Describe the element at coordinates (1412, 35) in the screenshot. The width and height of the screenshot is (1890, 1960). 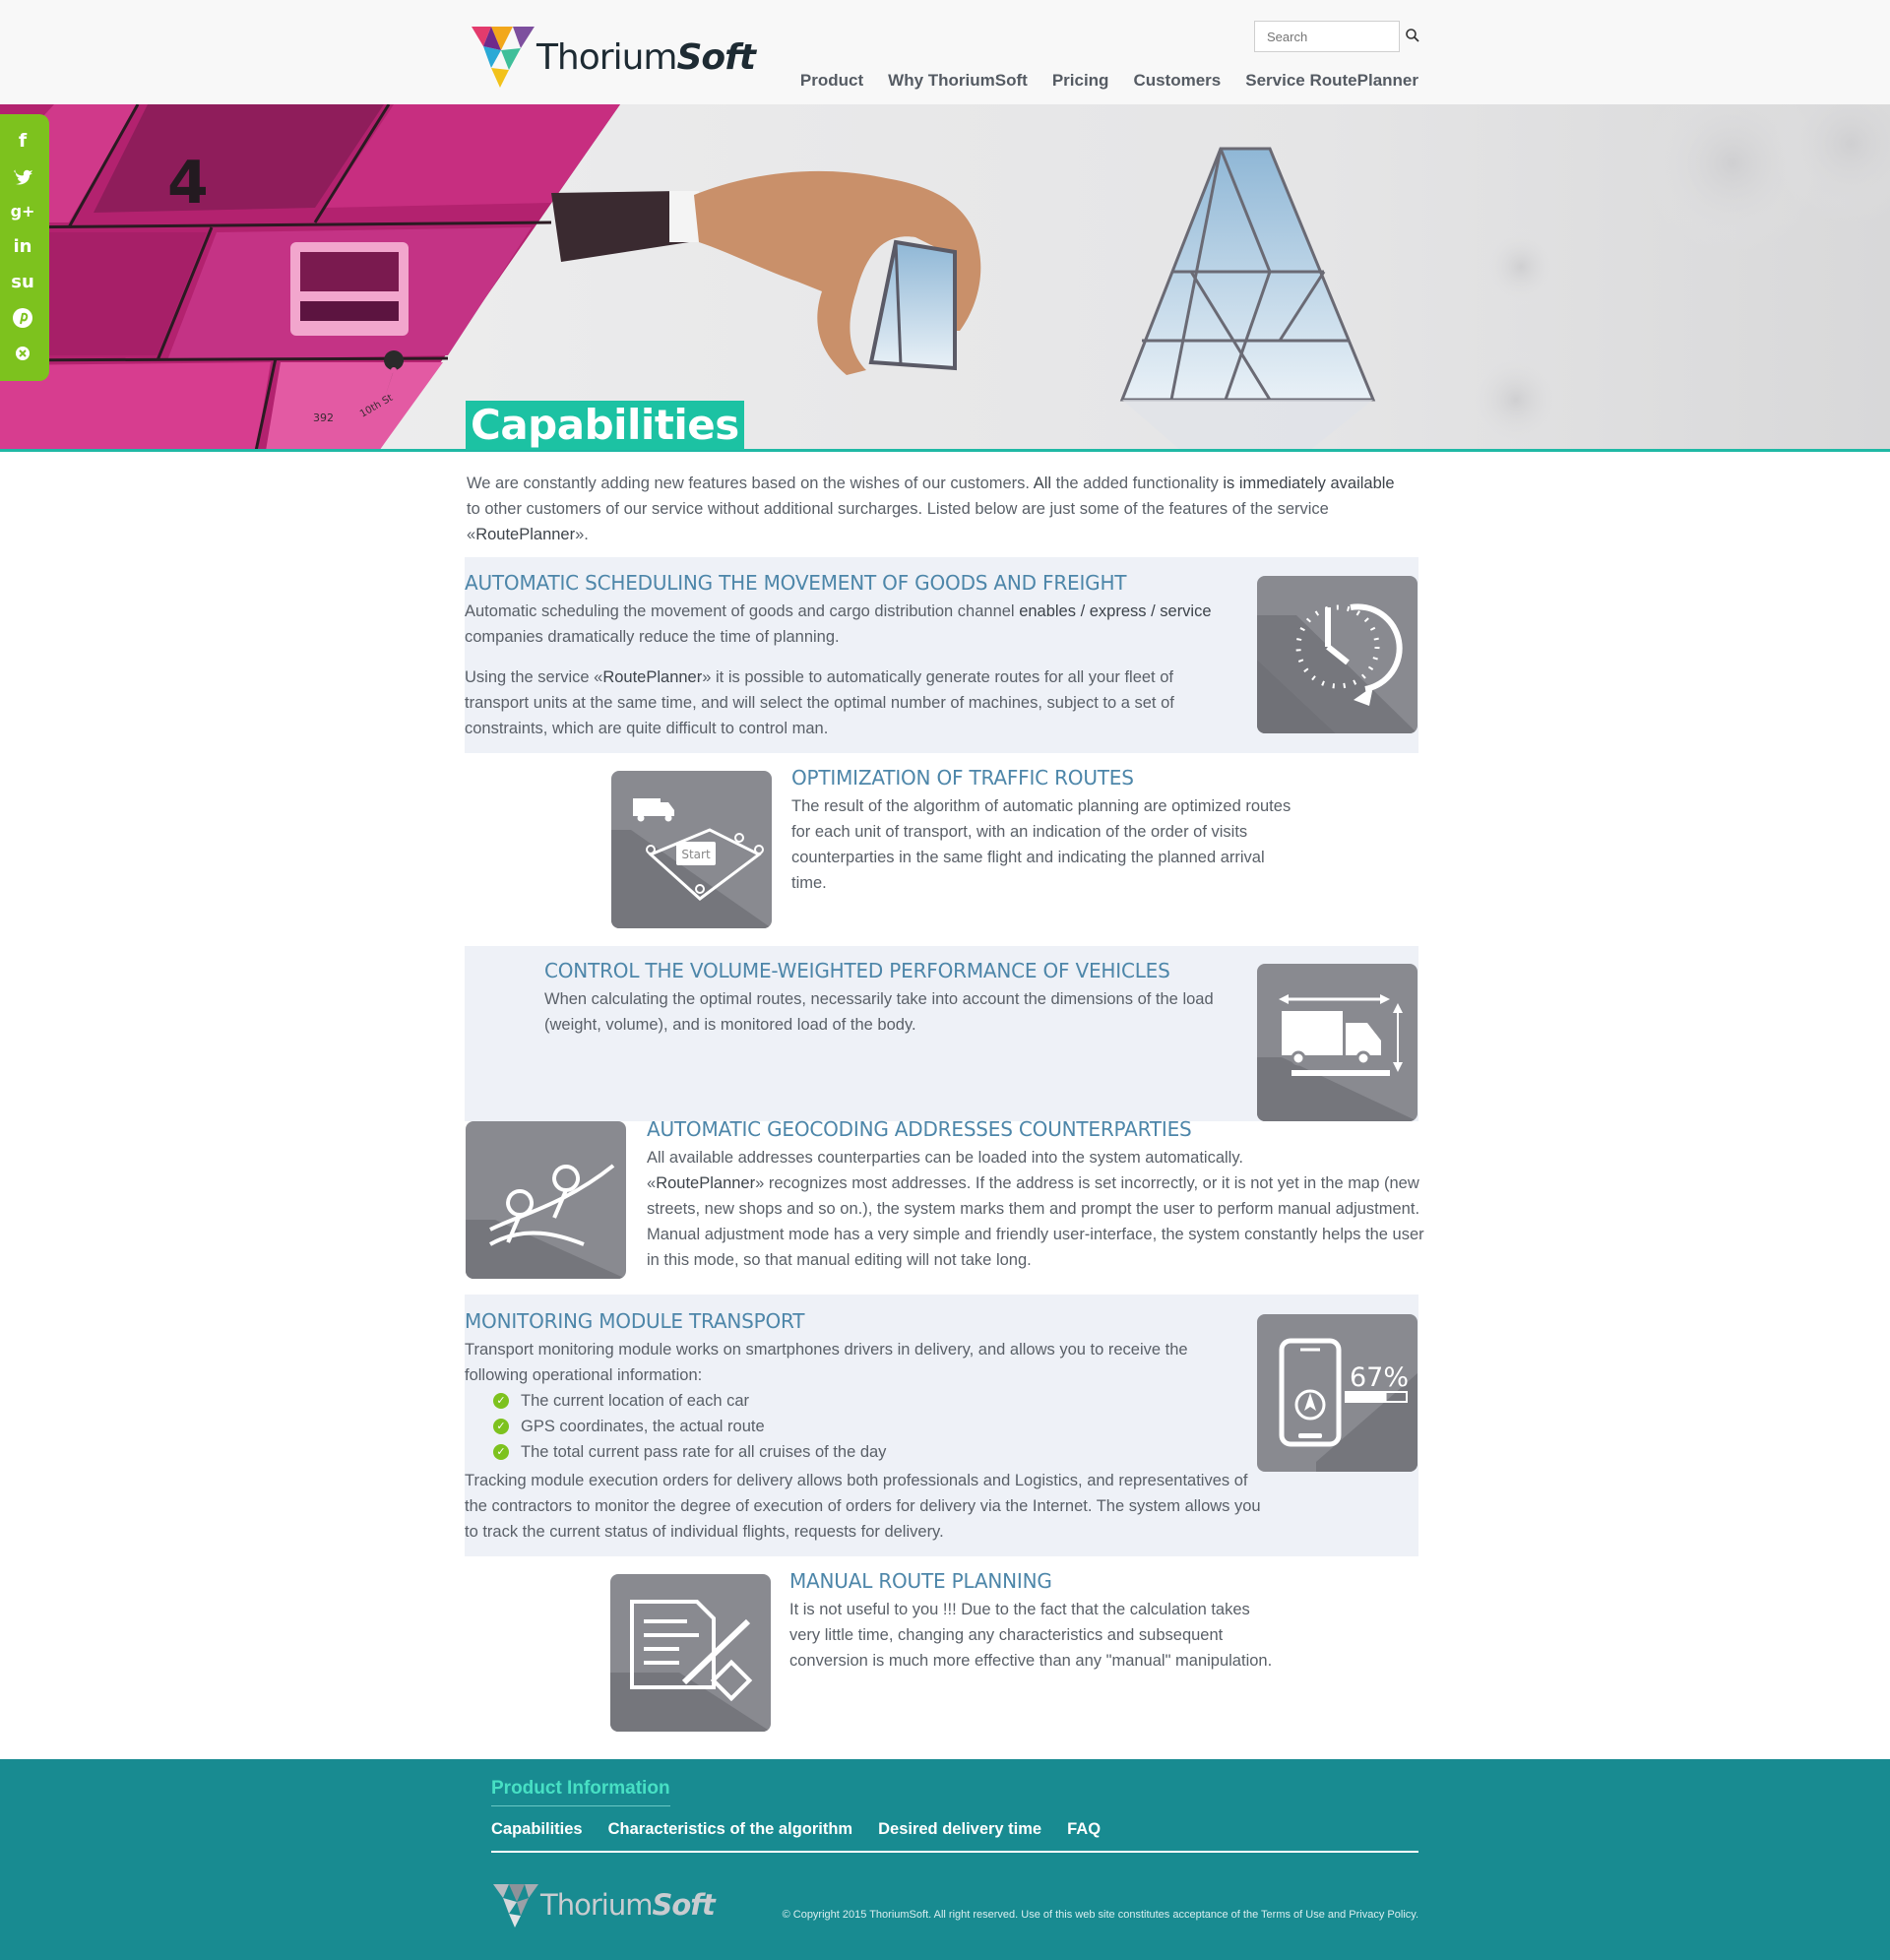
I see `search-icon` at that location.